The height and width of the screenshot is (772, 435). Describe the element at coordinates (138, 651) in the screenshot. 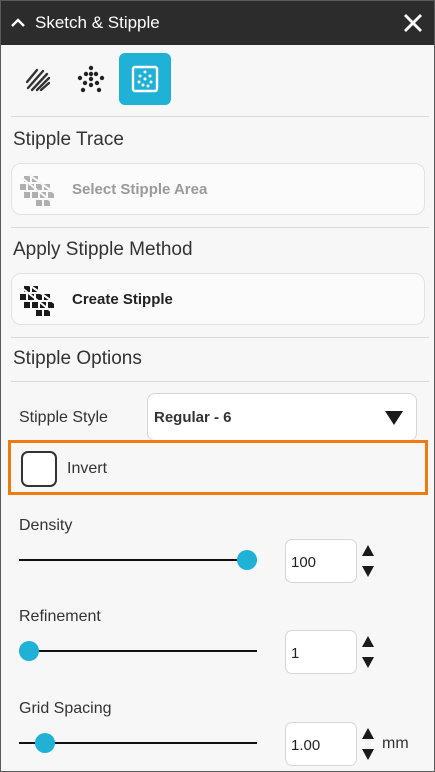

I see `refinement-slider-track` at that location.